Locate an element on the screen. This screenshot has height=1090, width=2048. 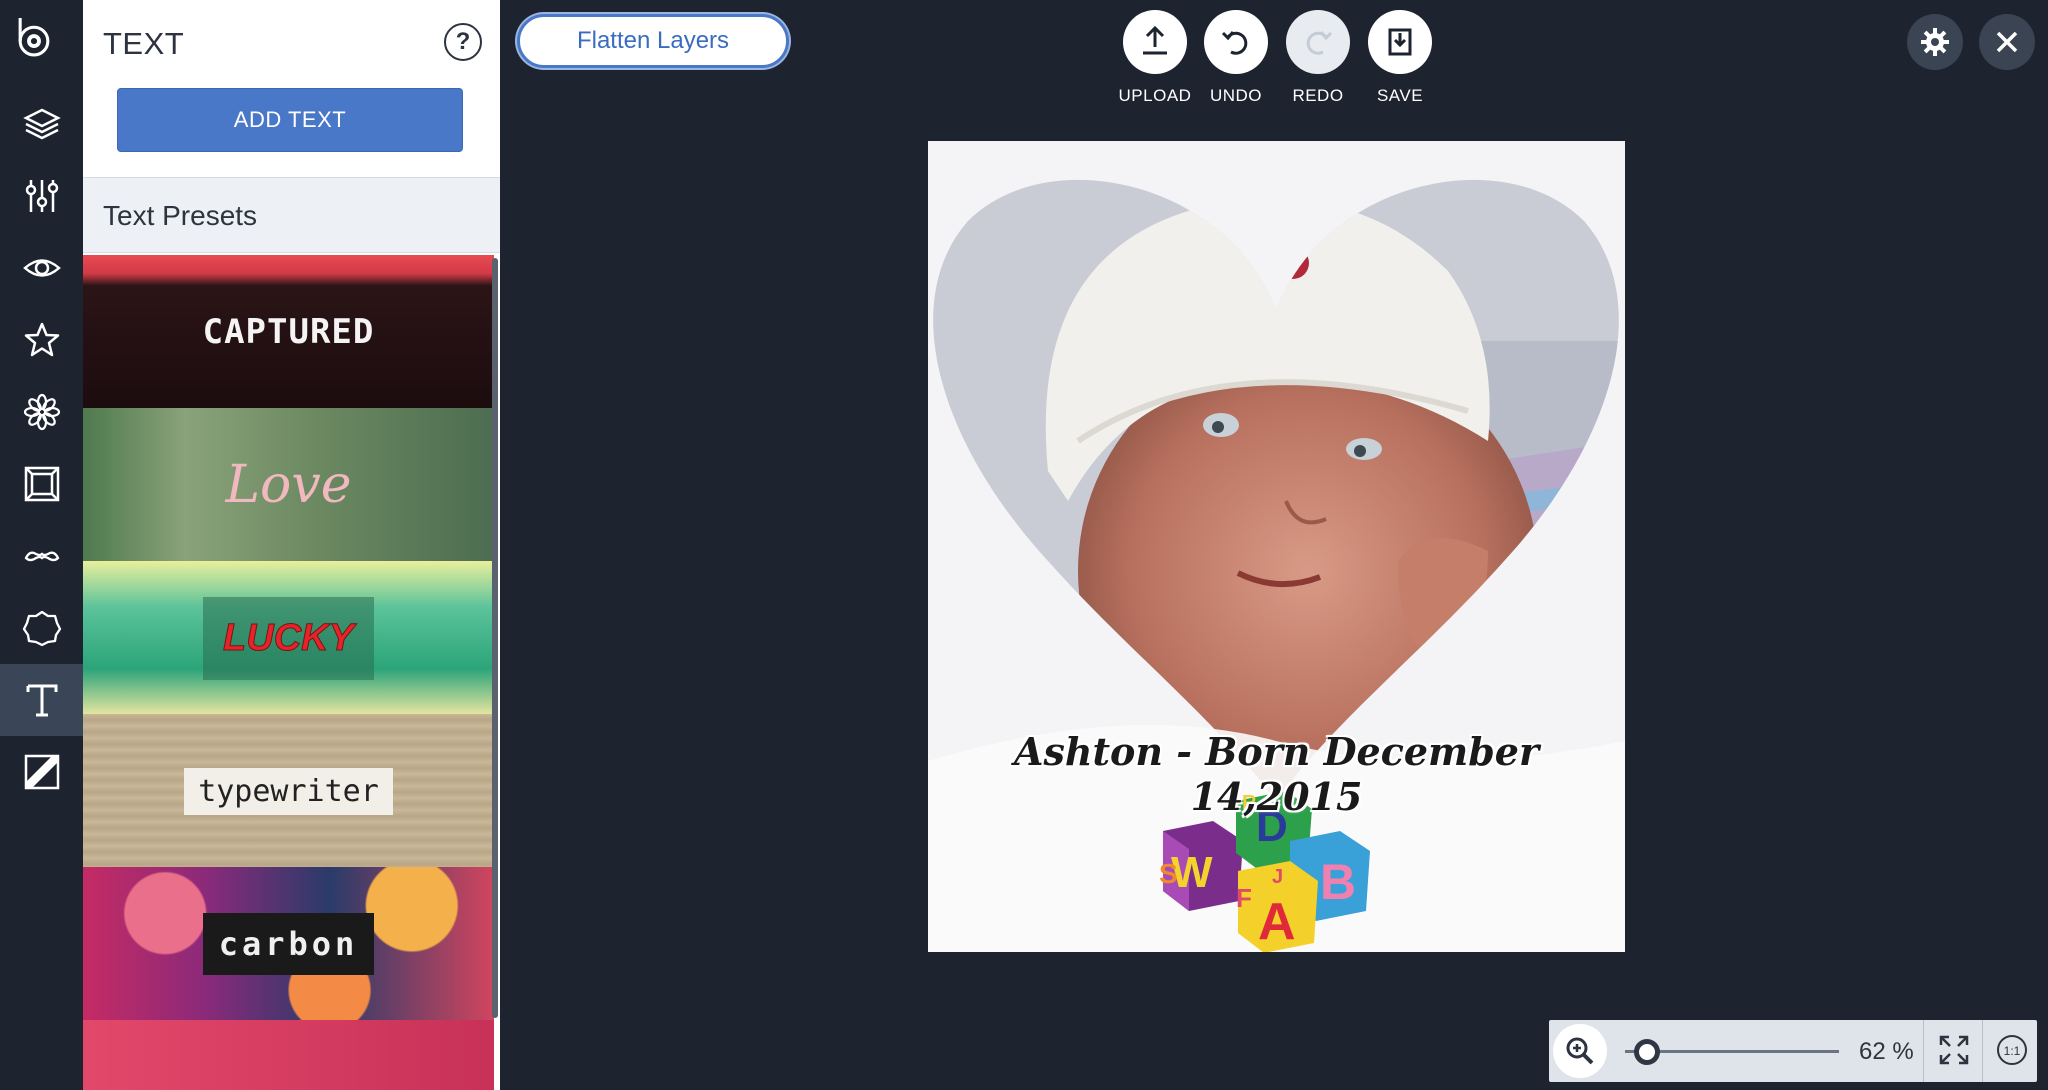
close-icon is located at coordinates (2007, 42).